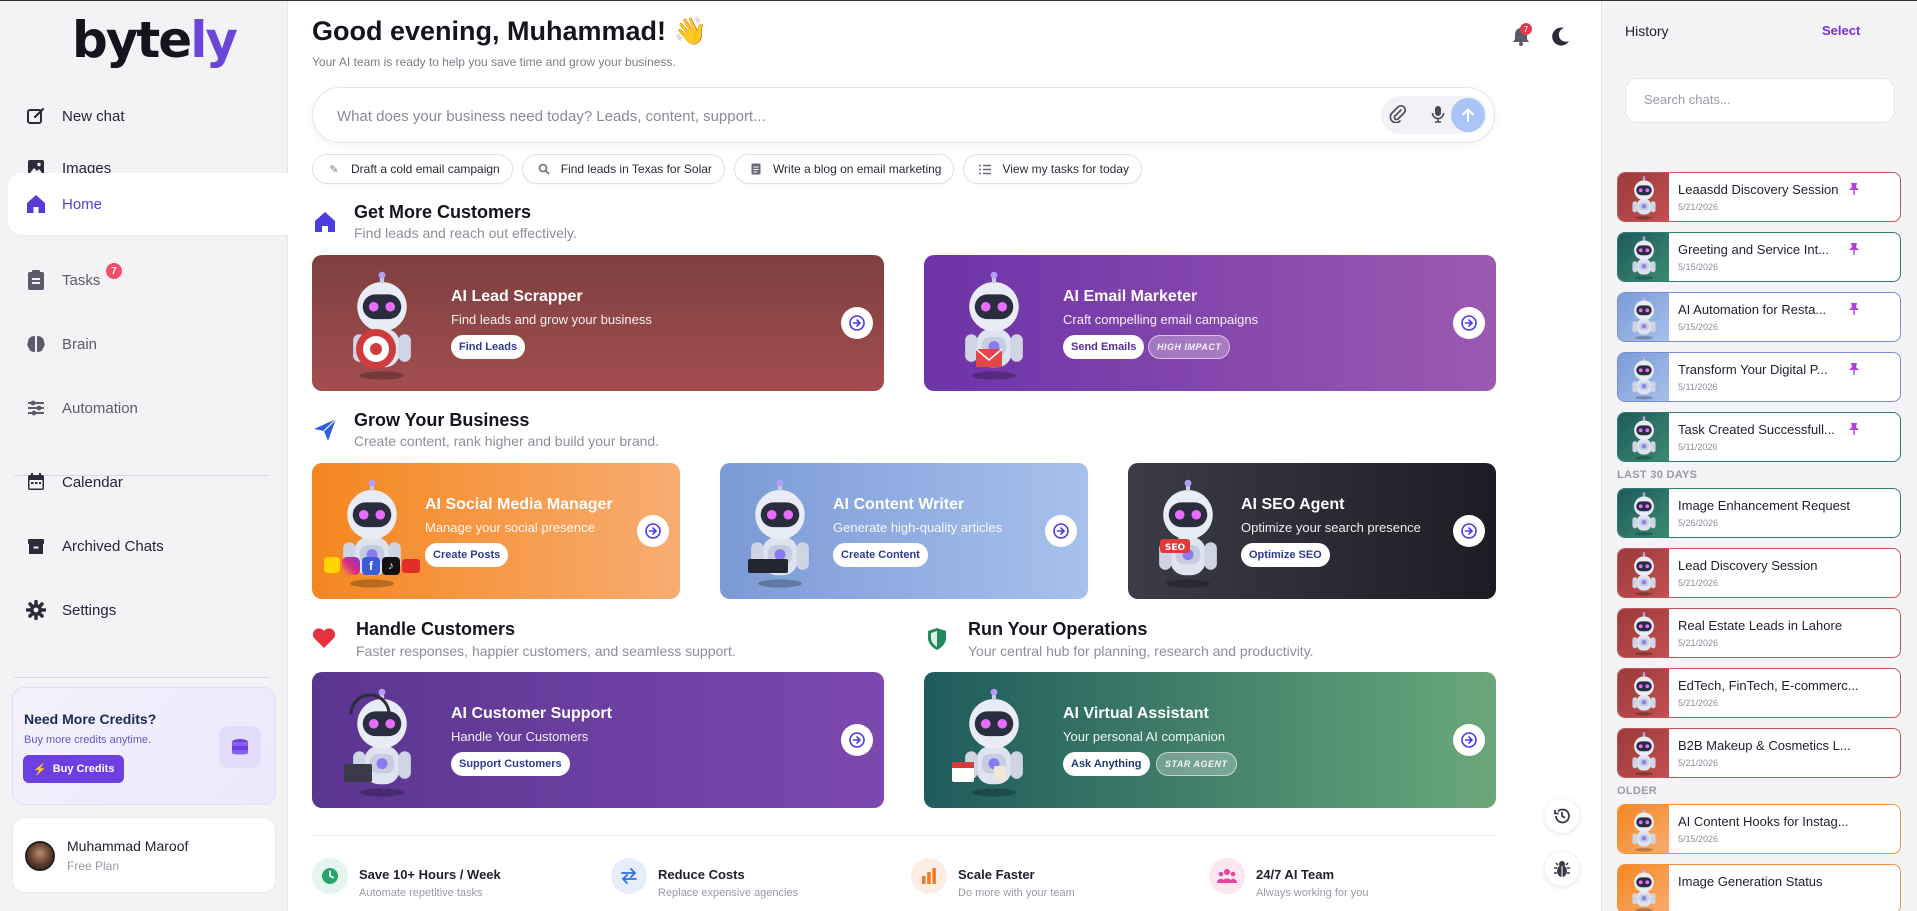  Describe the element at coordinates (411, 566) in the screenshot. I see `youtube-icon` at that location.